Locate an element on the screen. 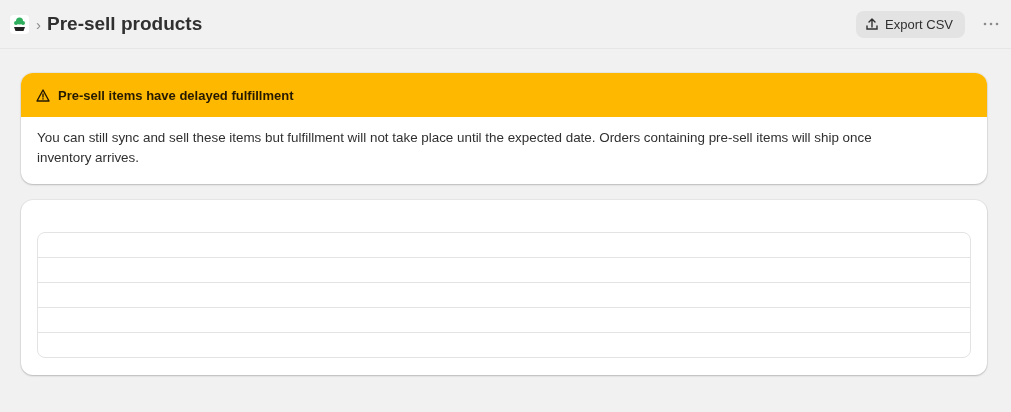 The height and width of the screenshot is (412, 1011). export-button: Export CSV is located at coordinates (910, 24).